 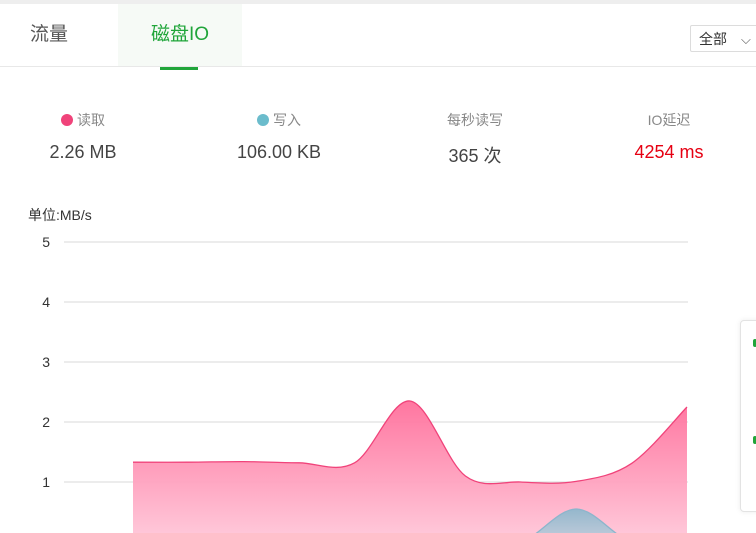 I want to click on stat-ops-value: 365 次, so click(x=475, y=156).